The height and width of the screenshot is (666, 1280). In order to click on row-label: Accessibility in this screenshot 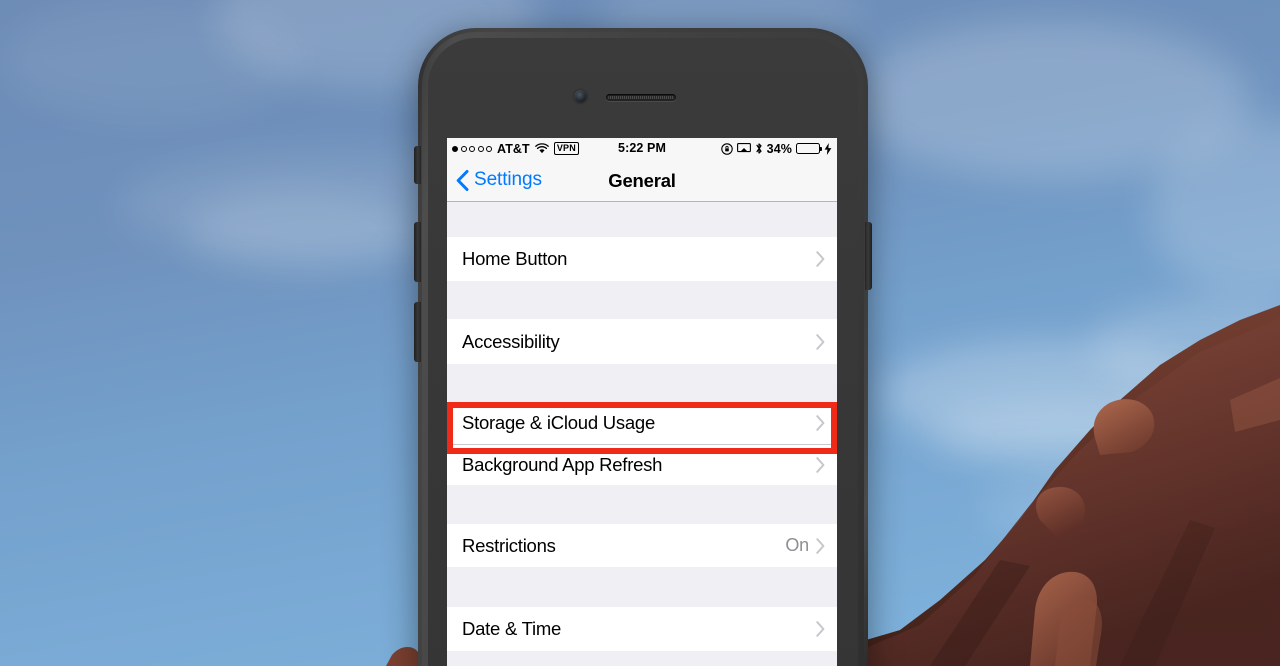, I will do `click(511, 341)`.